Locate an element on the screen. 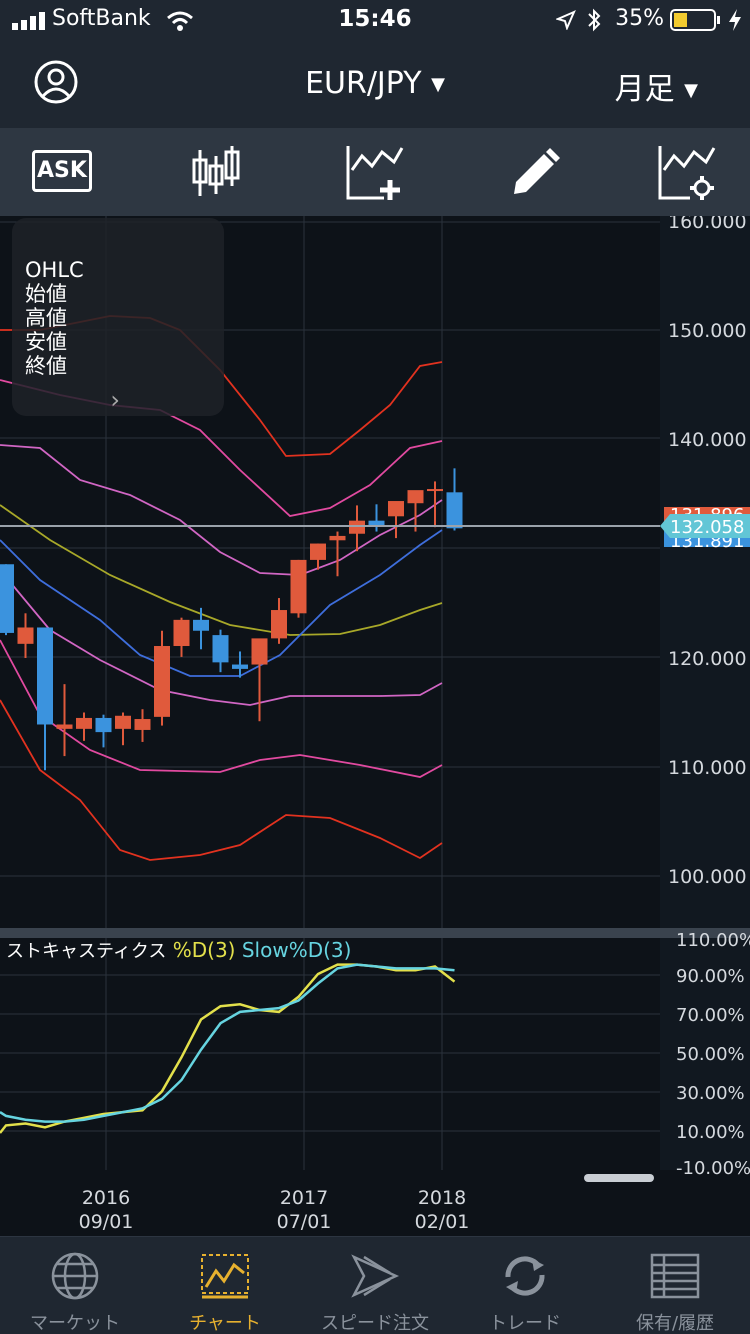  tab-chart-label: チャート is located at coordinates (225, 1323).